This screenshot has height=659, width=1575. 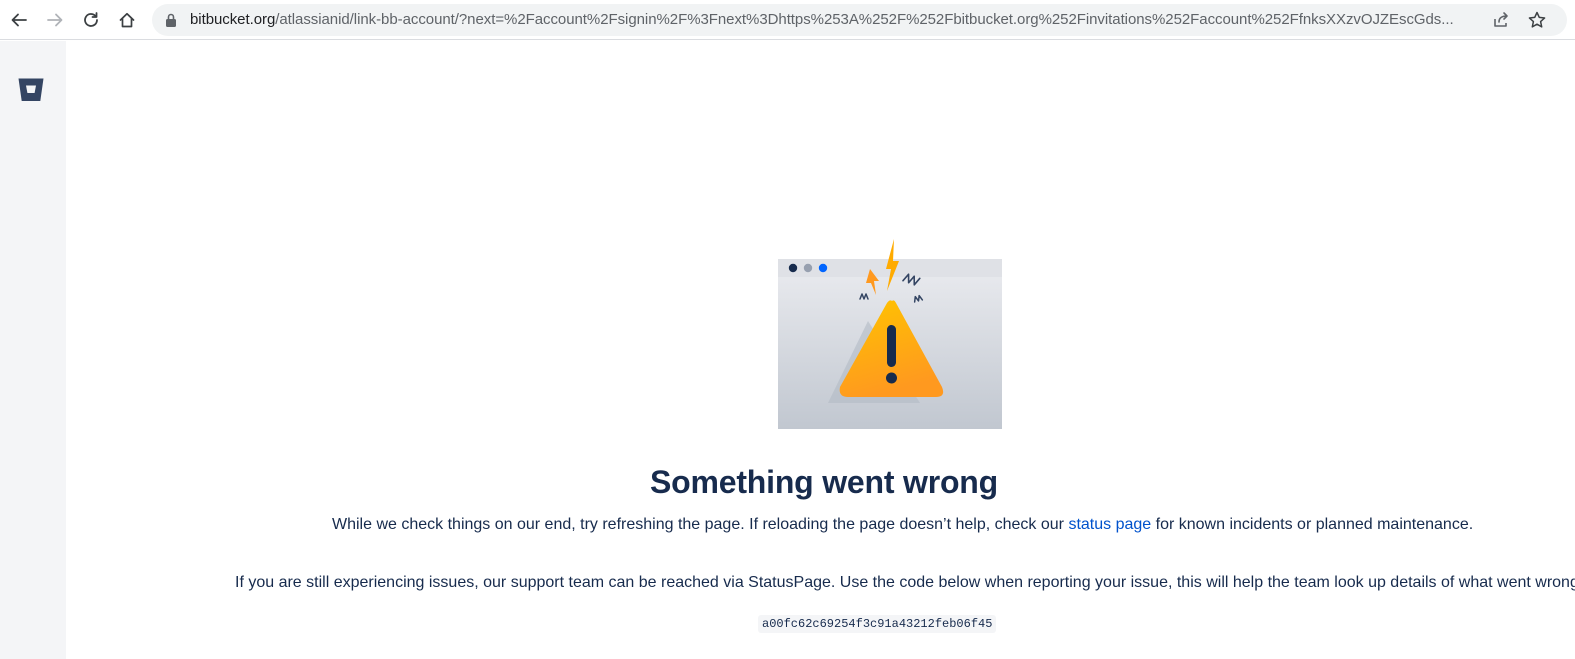 What do you see at coordinates (33, 350) in the screenshot?
I see `product-sidebar` at bounding box center [33, 350].